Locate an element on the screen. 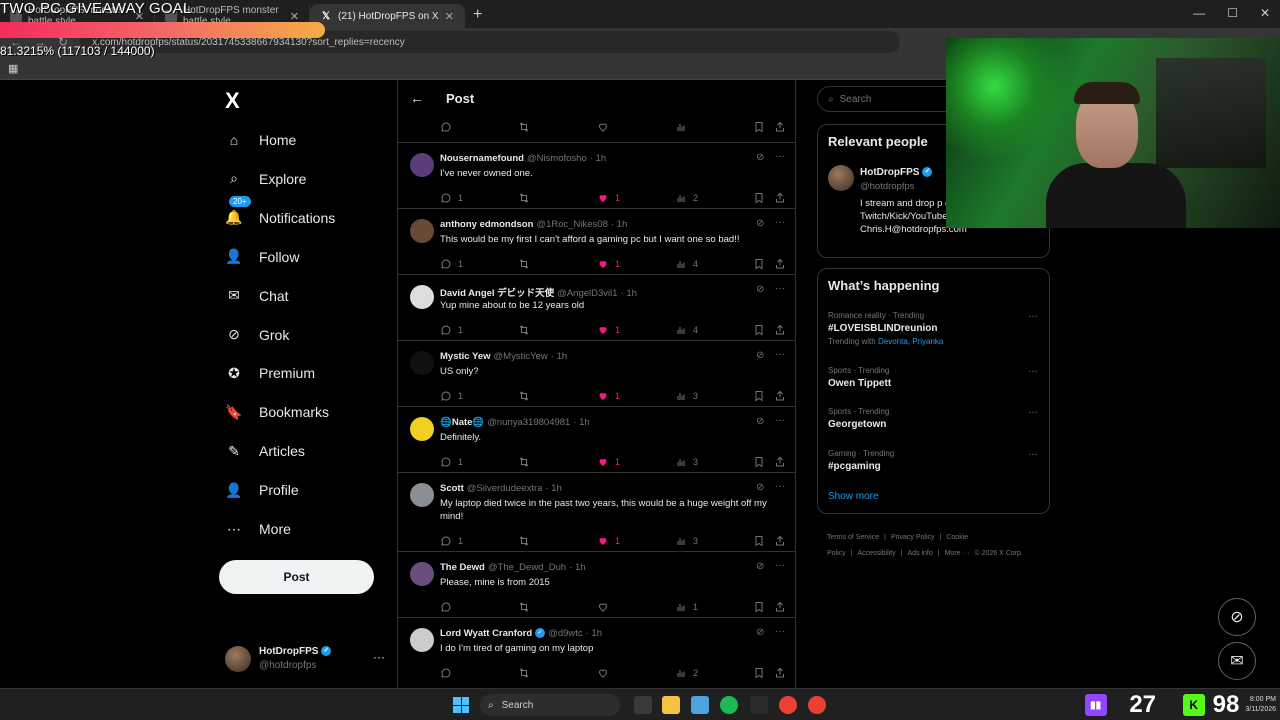 The image size is (1280, 720). sidebar-item-follow: 👤 Follow is located at coordinates (262, 257).